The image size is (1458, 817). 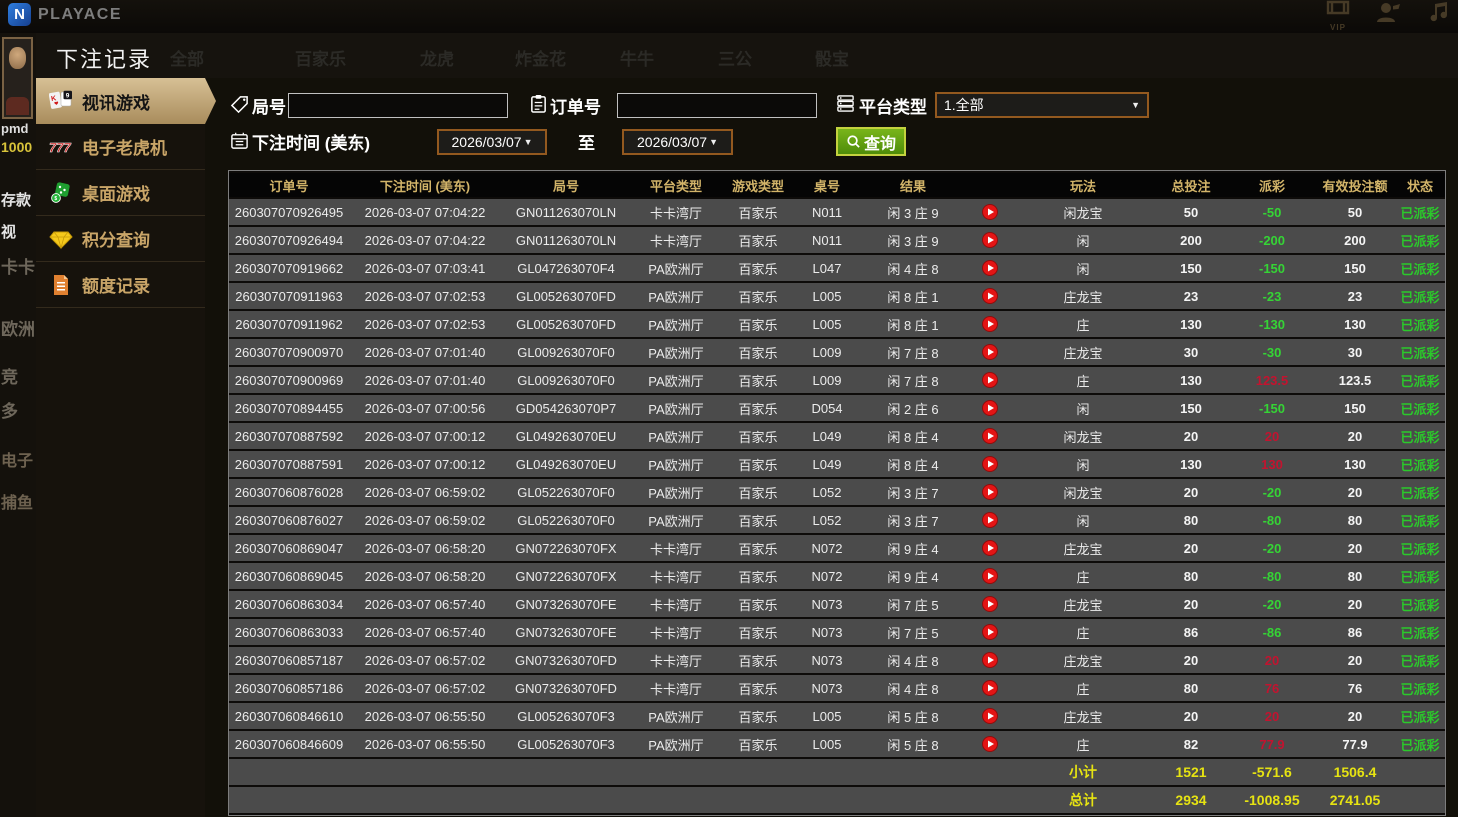 I want to click on cell-bet-time: 2026-03-07 07:03:41, so click(x=425, y=268).